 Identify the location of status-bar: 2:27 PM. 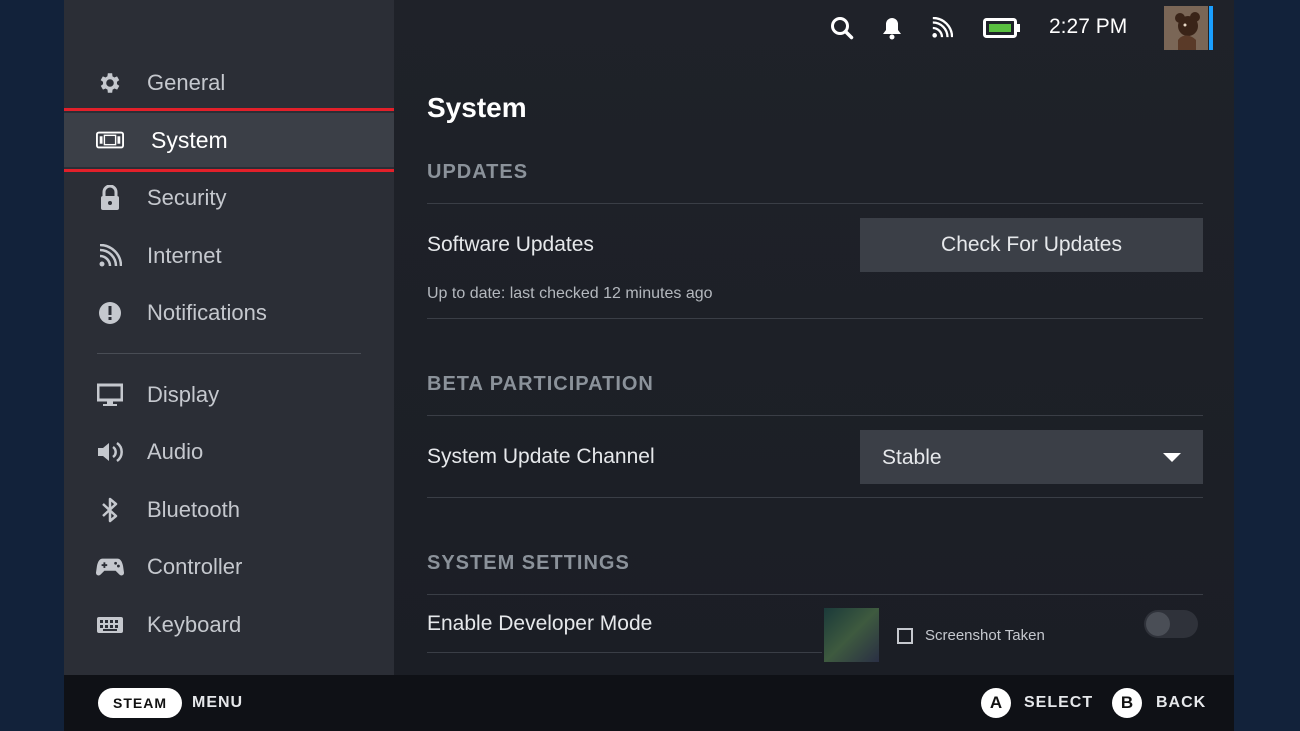
(814, 28).